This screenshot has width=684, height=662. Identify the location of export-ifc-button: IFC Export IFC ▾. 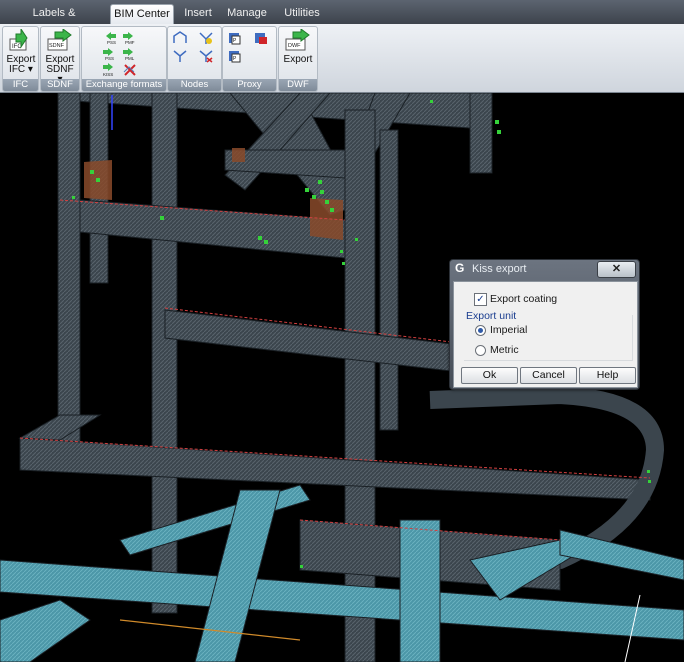
(21, 51).